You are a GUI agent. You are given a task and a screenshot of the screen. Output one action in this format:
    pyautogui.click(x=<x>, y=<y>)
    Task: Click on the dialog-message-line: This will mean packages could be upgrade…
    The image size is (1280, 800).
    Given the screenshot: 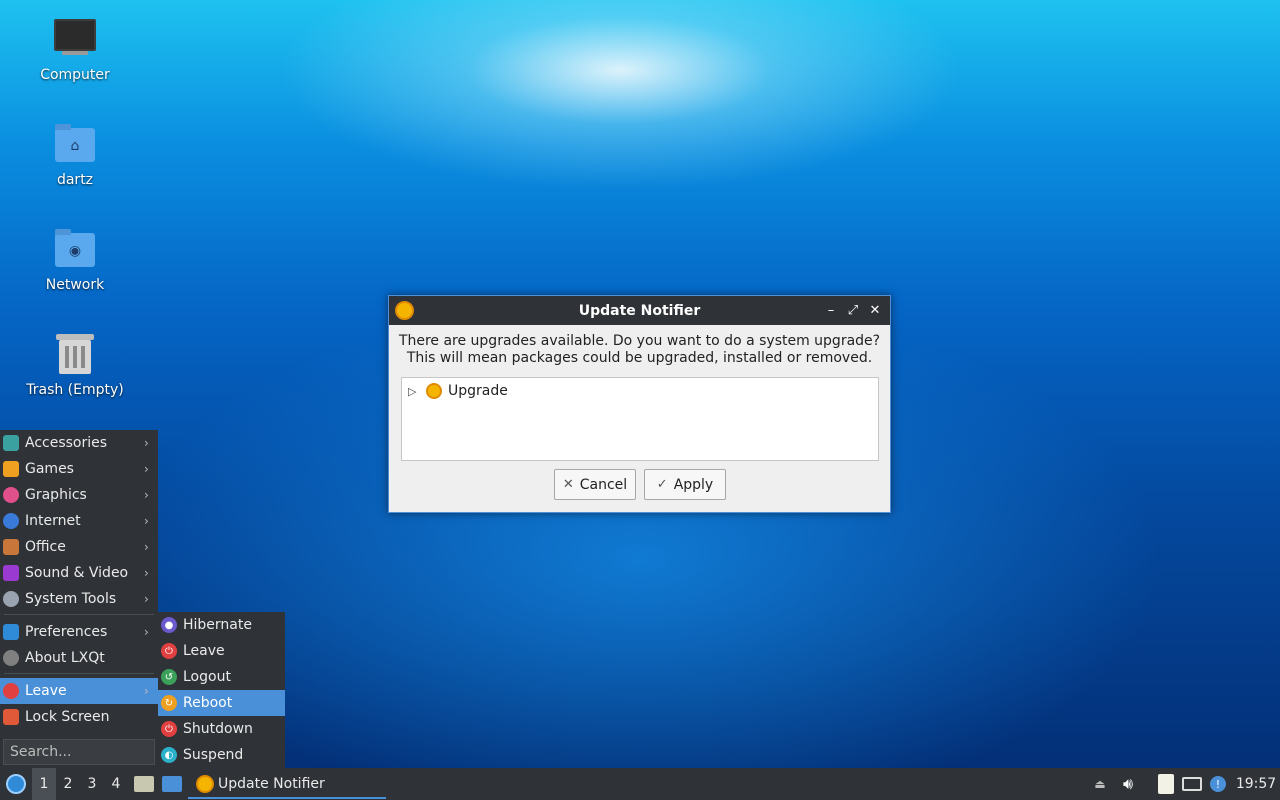 What is the action you would take?
    pyautogui.click(x=639, y=358)
    